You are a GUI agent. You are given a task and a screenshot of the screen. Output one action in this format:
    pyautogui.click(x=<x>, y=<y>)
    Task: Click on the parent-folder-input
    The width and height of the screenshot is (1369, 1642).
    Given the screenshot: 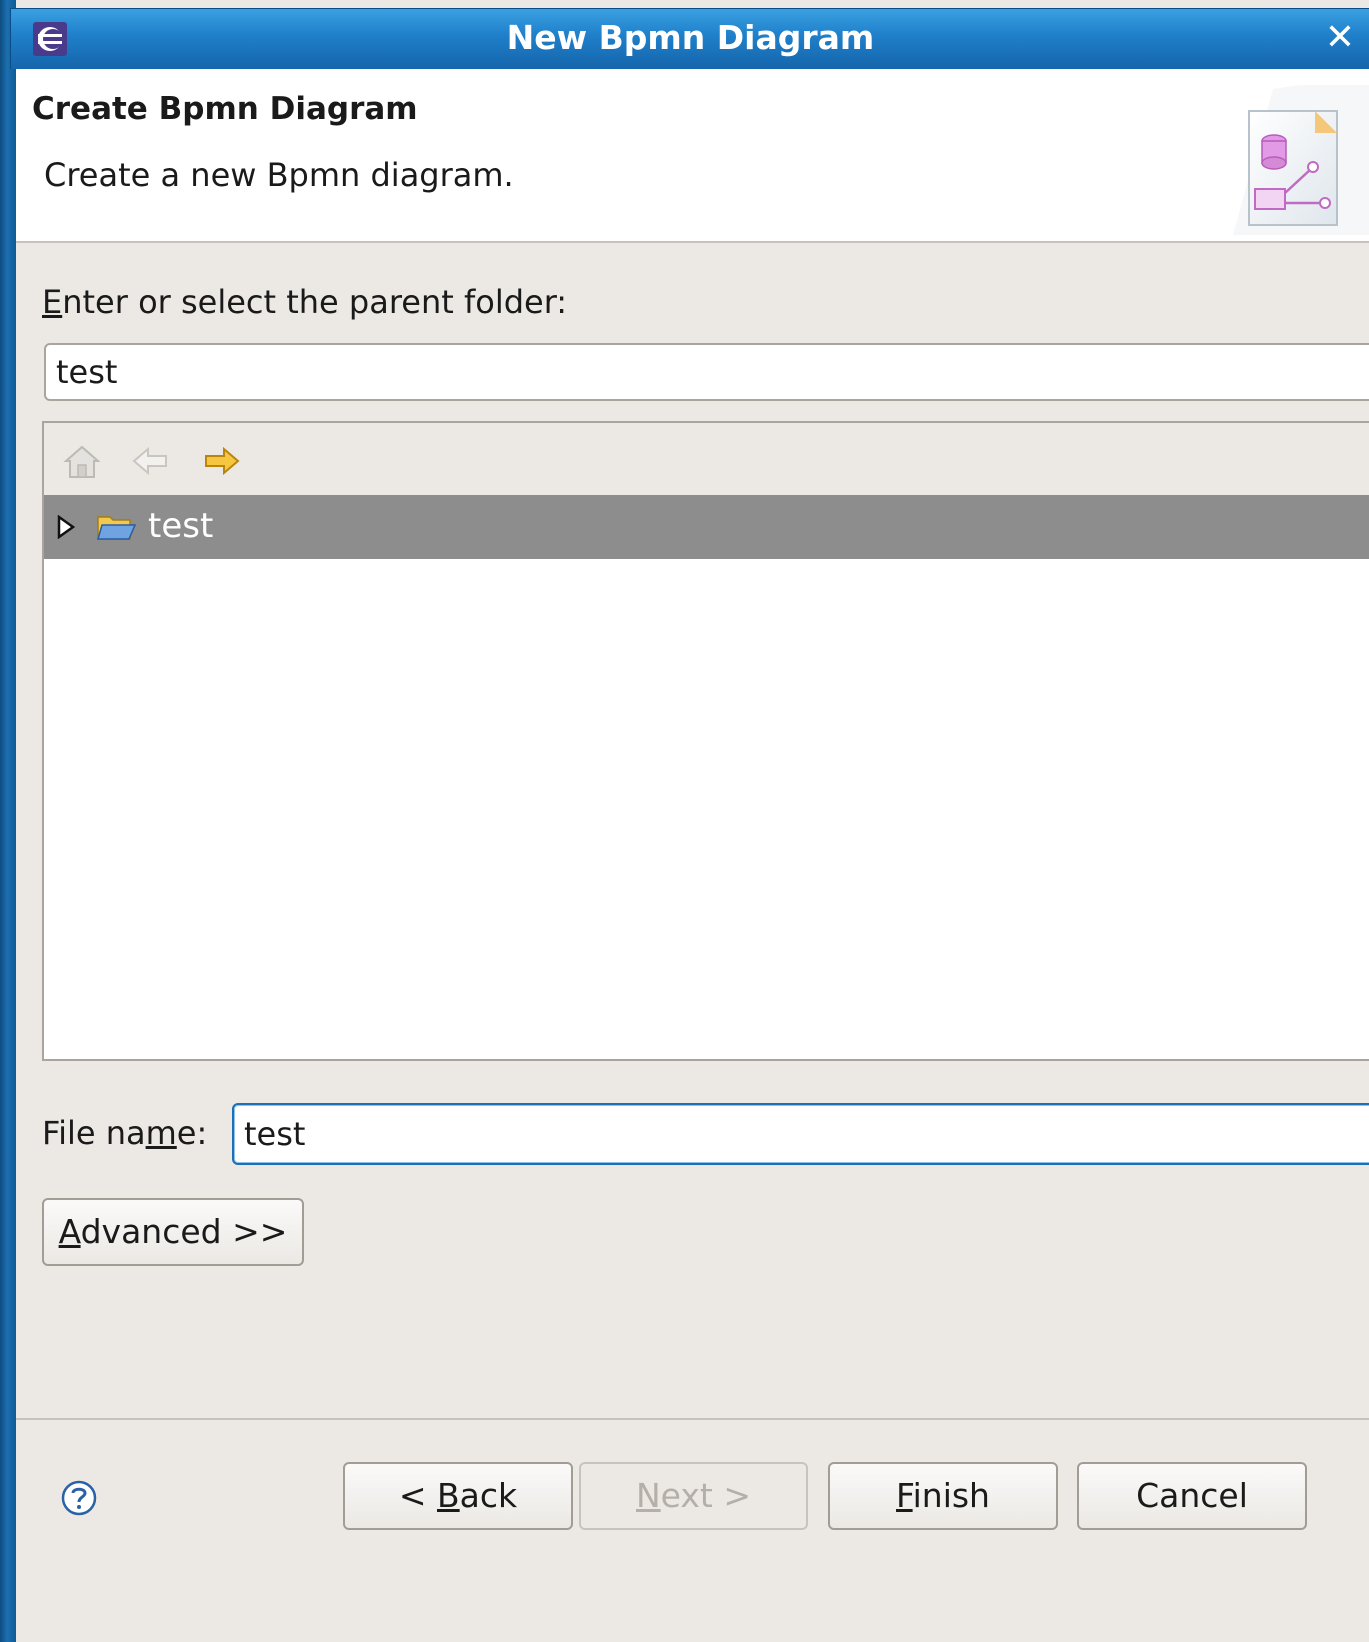 What is the action you would take?
    pyautogui.click(x=706, y=372)
    